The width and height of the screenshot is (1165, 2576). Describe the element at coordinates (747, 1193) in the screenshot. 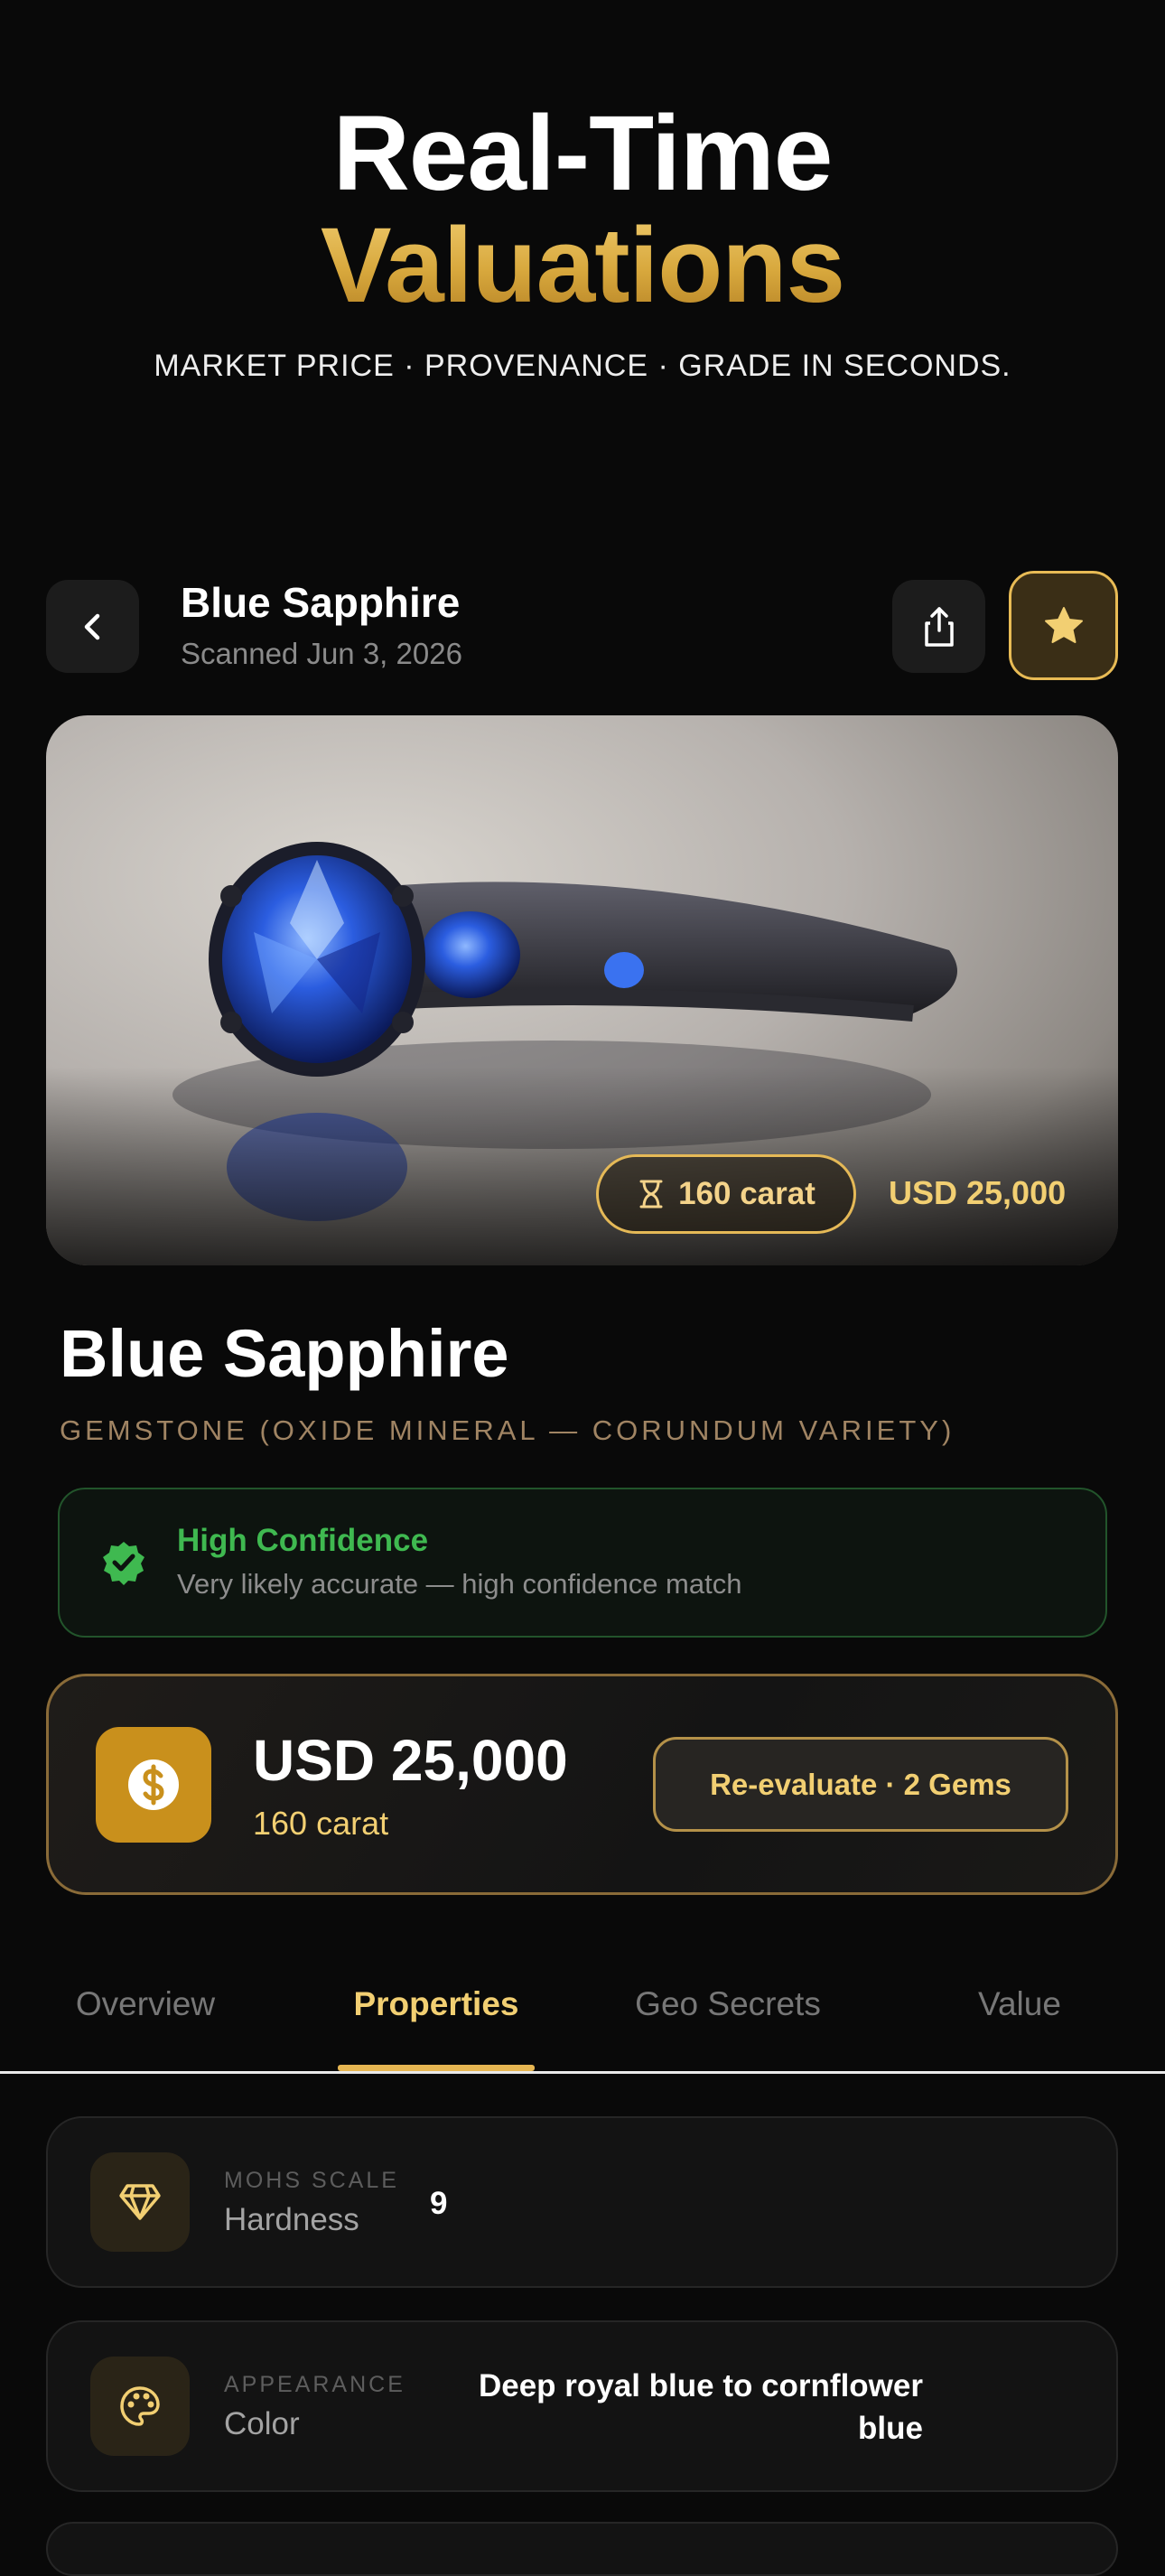

I see `carat-badge-label: 160 carat` at that location.